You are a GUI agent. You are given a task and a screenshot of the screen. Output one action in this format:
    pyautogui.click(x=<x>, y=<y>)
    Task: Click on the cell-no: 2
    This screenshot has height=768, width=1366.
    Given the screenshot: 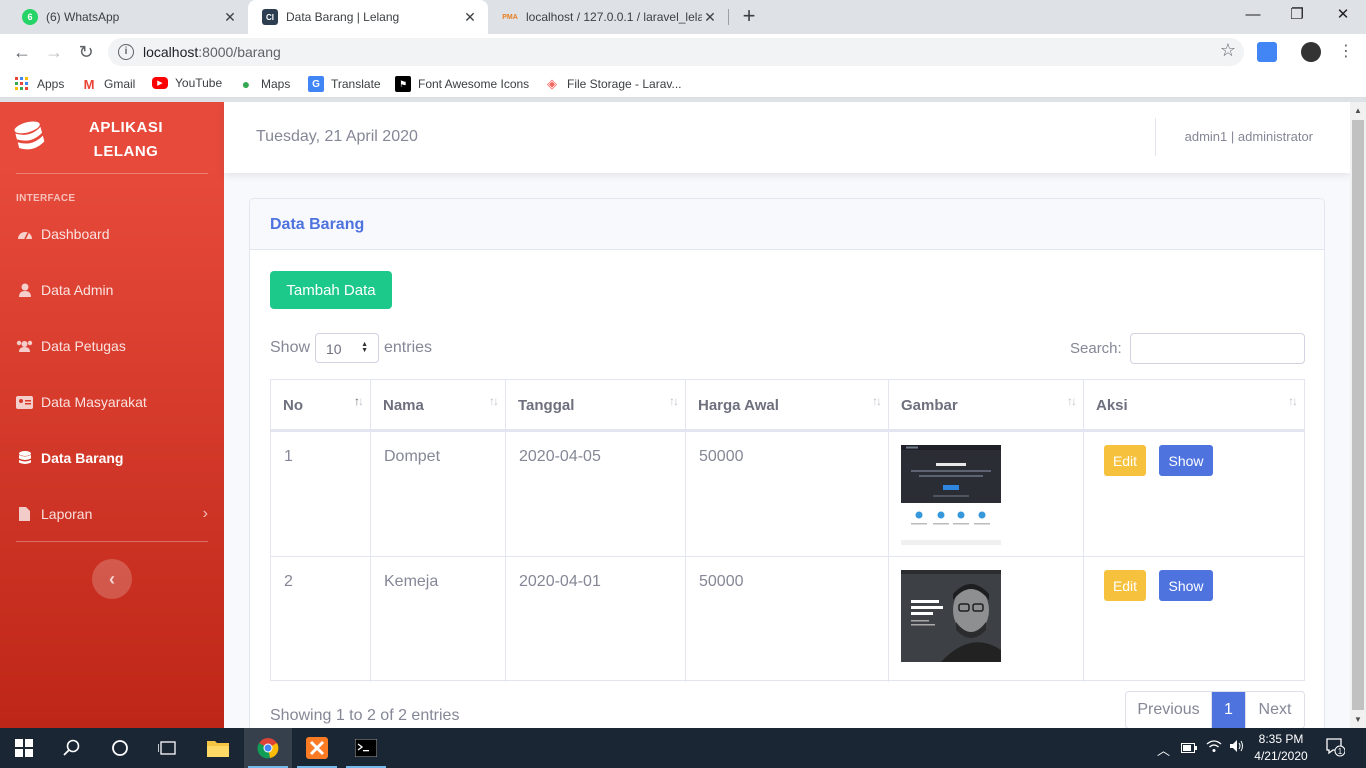 What is the action you would take?
    pyautogui.click(x=321, y=619)
    